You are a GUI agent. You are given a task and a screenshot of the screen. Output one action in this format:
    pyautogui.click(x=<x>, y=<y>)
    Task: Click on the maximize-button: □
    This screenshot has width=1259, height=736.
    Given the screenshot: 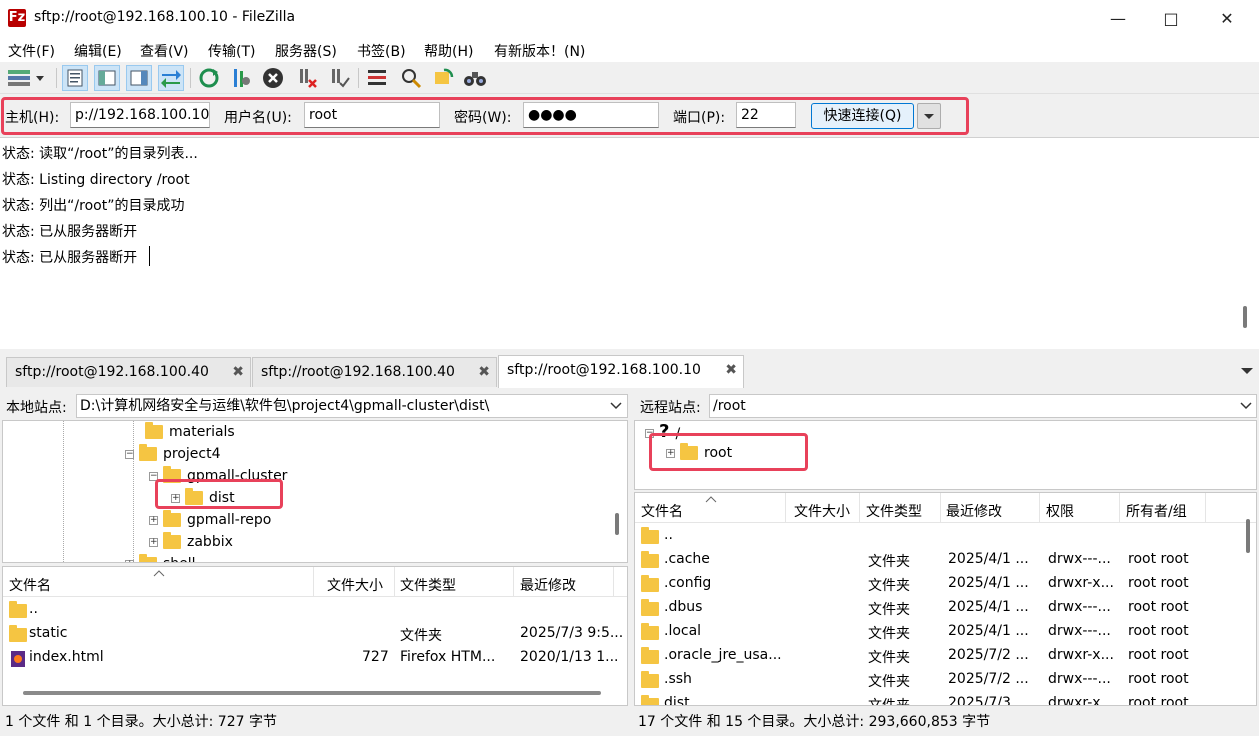 What is the action you would take?
    pyautogui.click(x=1171, y=18)
    